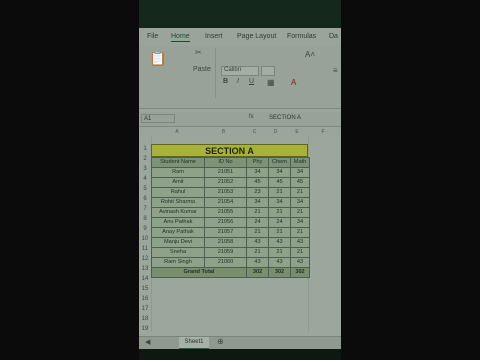 This screenshot has width=480, height=360. Describe the element at coordinates (157, 58) in the screenshot. I see `paste-icon: 📋` at that location.